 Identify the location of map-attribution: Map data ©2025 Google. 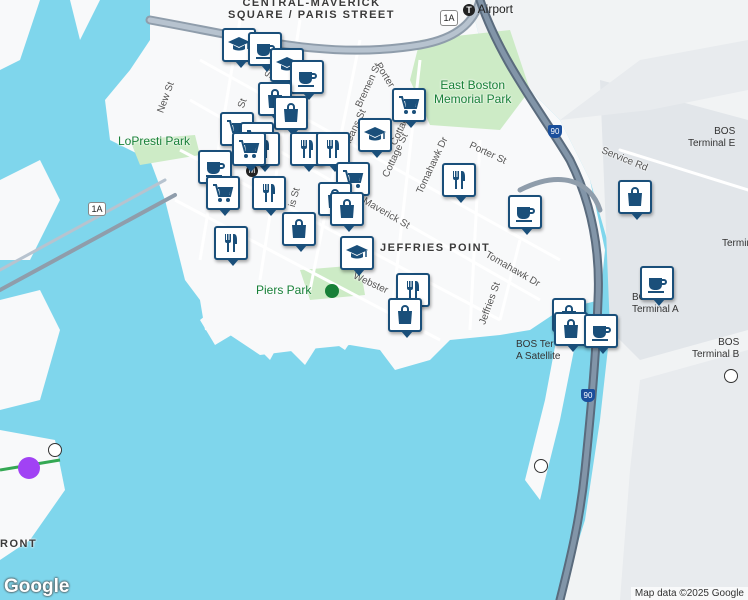
(689, 593).